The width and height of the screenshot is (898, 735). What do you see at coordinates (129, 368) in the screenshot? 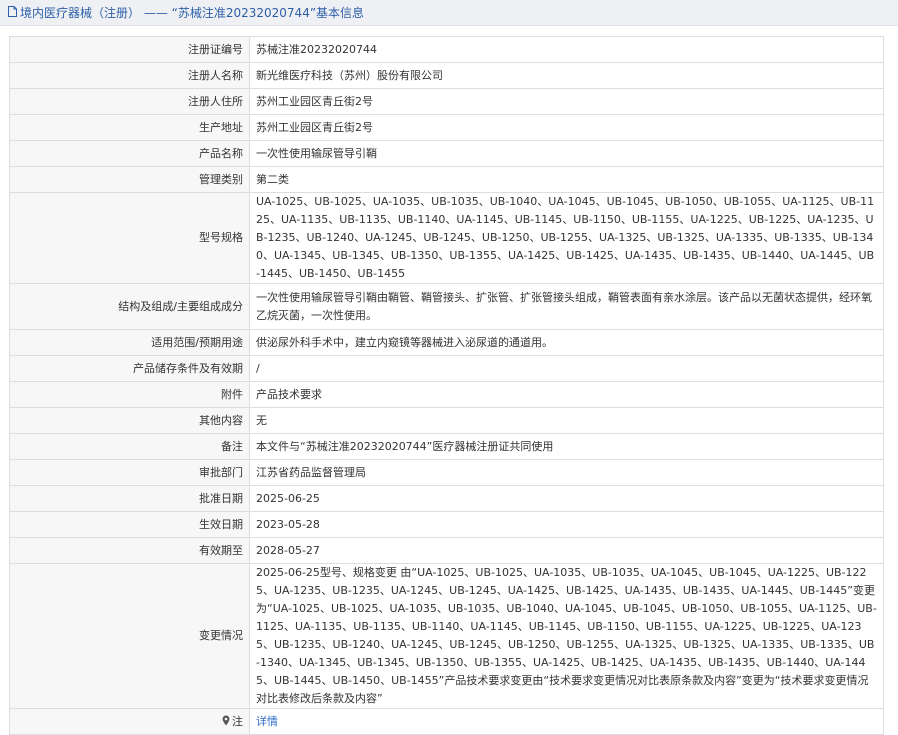
I see `row-label: 产品储存条件及有效期` at bounding box center [129, 368].